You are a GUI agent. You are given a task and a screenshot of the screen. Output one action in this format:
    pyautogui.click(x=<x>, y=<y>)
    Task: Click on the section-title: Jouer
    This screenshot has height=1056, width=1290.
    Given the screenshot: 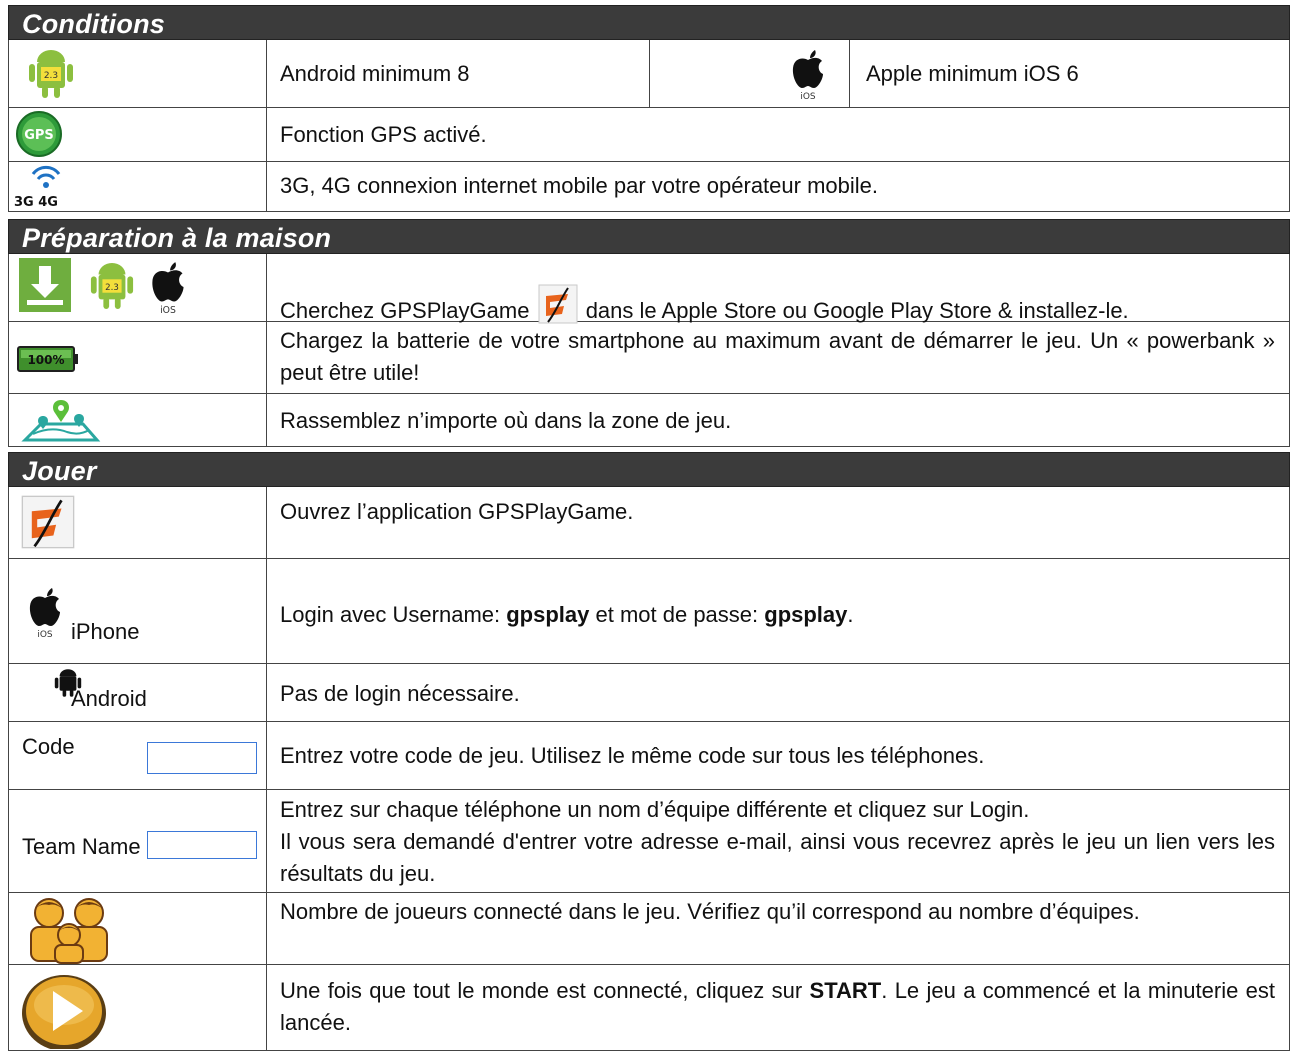 What is the action you would take?
    pyautogui.click(x=59, y=471)
    